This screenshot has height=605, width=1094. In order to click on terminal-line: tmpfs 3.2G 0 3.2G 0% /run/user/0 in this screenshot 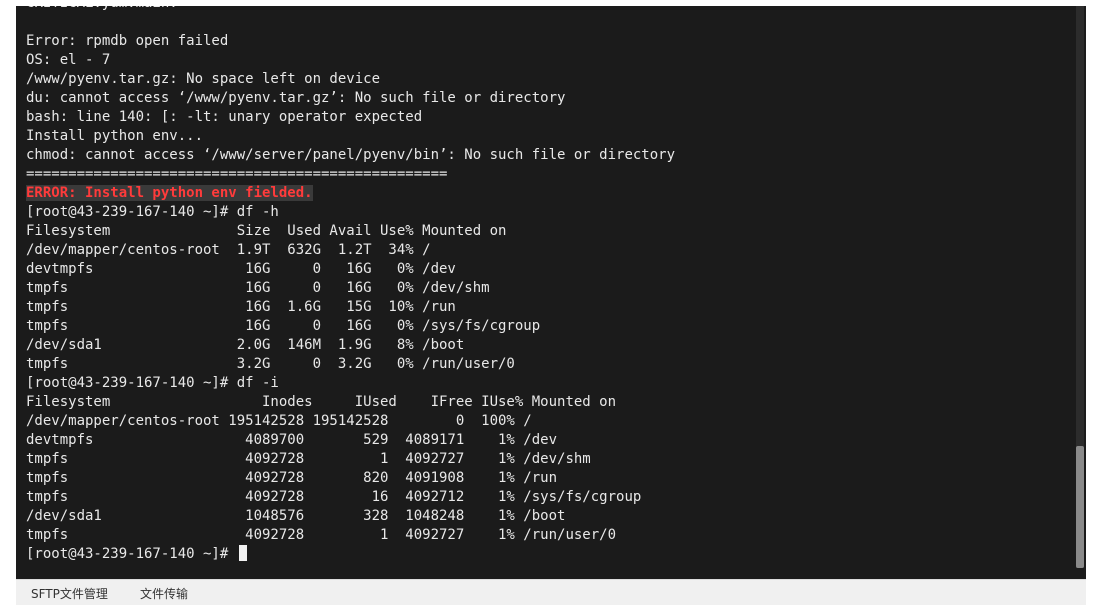, I will do `click(350, 364)`.